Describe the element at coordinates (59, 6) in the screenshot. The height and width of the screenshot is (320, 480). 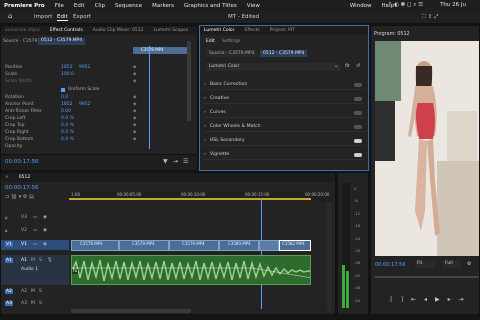
I see `menu-file: File` at that location.